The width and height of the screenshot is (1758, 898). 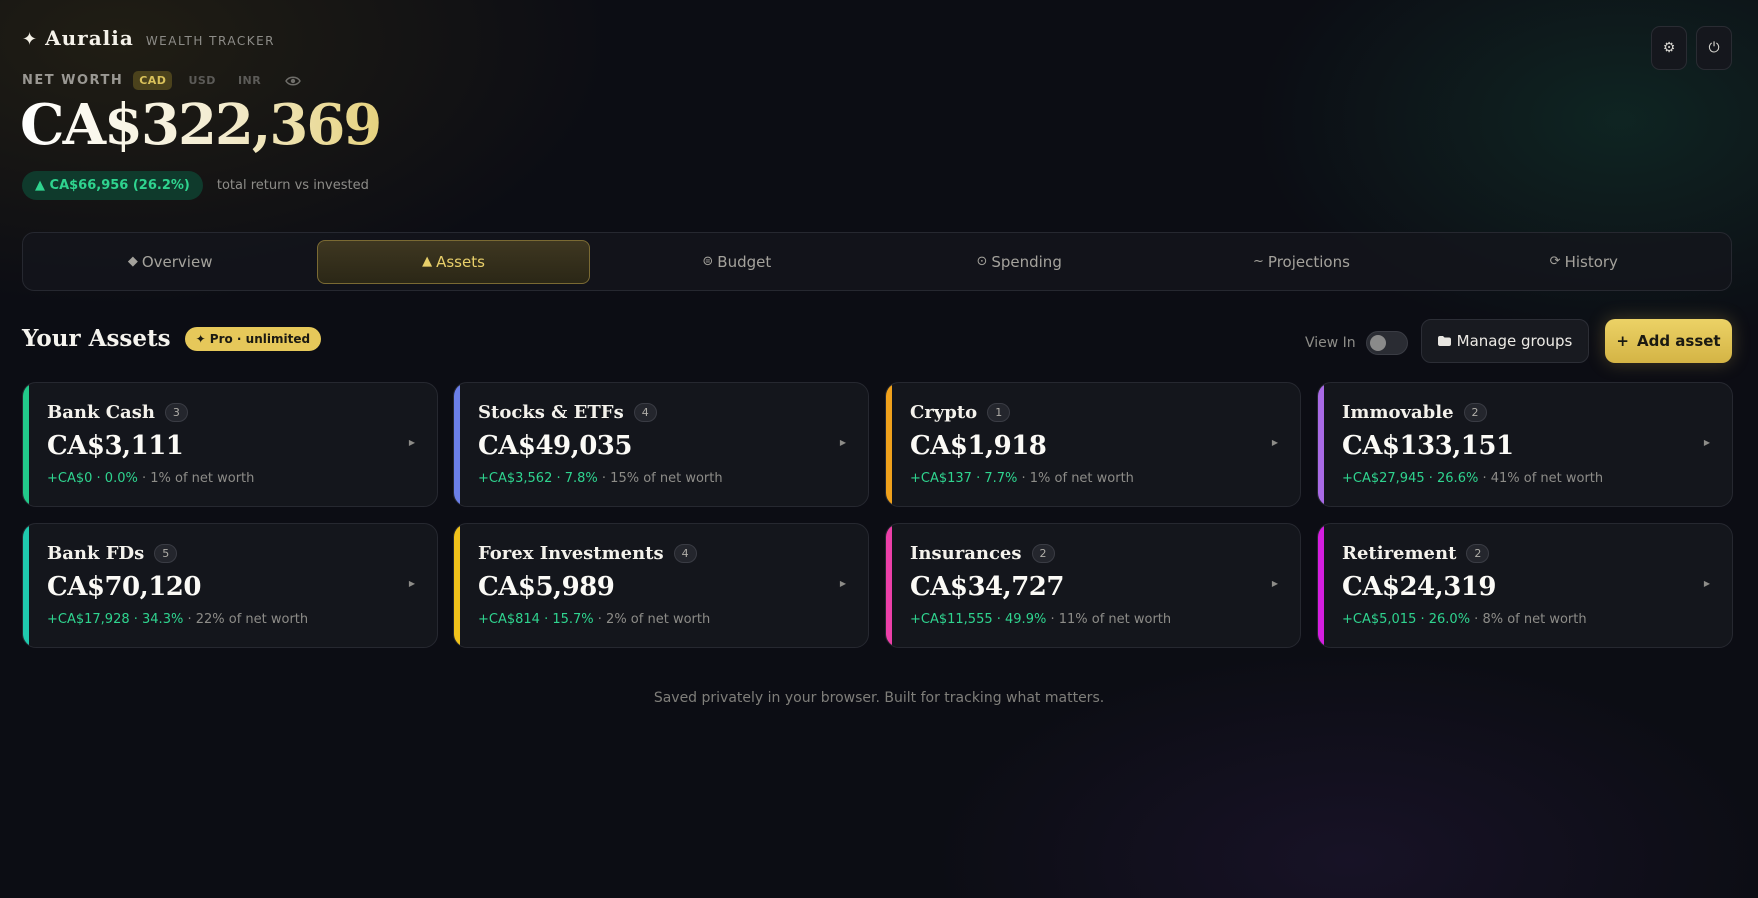 I want to click on asset-name: Stocks & ETFs, so click(x=551, y=412).